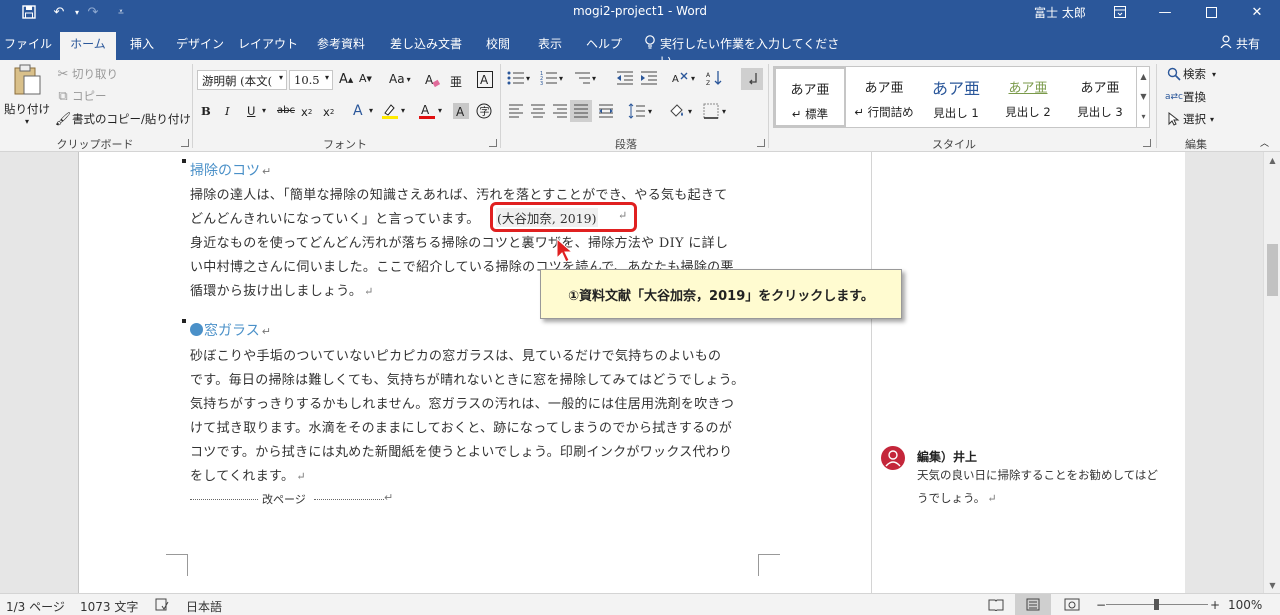 The height and width of the screenshot is (615, 1280). Describe the element at coordinates (1264, 142) in the screenshot. I see `collapse-ribbon-icon: ︿` at that location.